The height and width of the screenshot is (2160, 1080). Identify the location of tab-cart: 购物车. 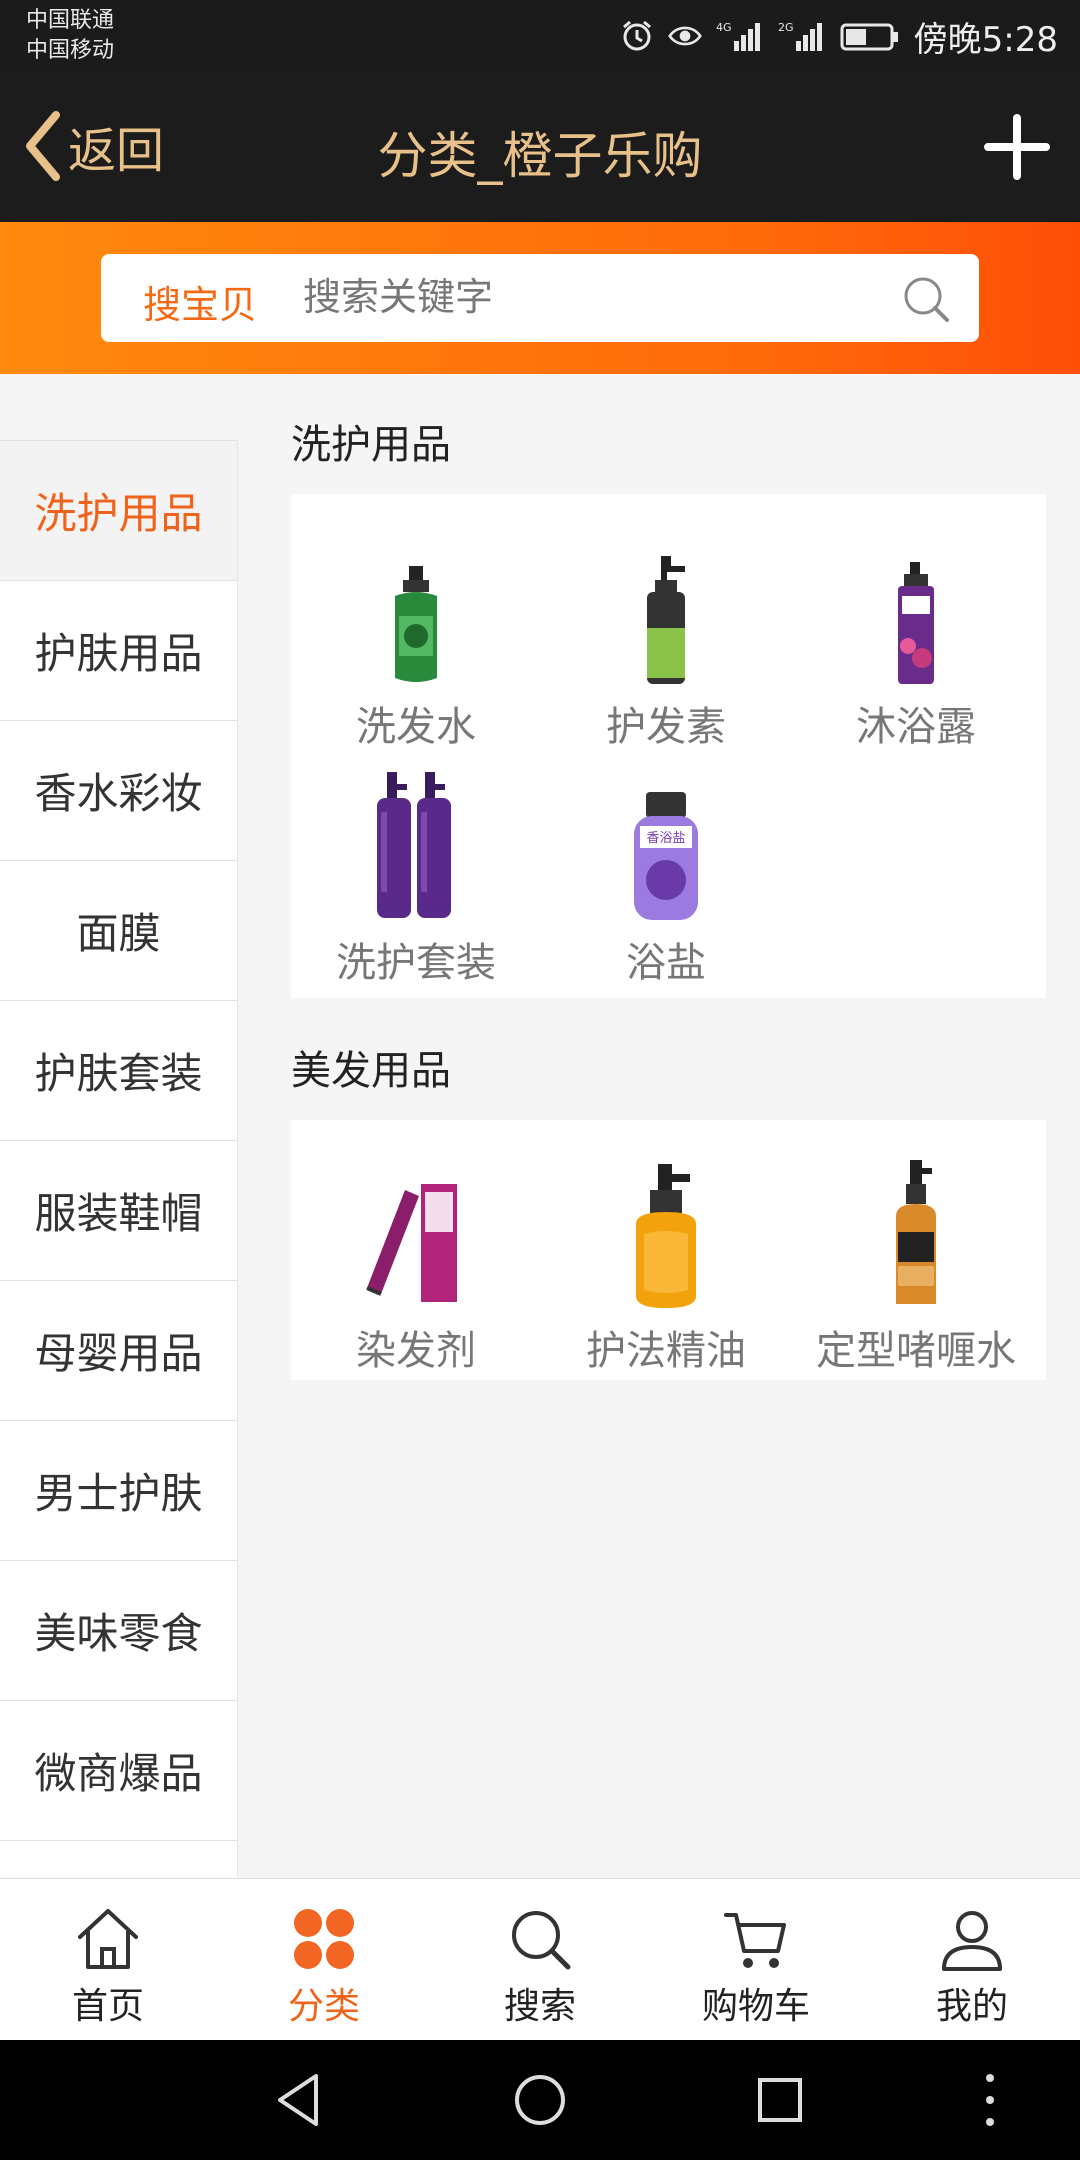
(756, 1959).